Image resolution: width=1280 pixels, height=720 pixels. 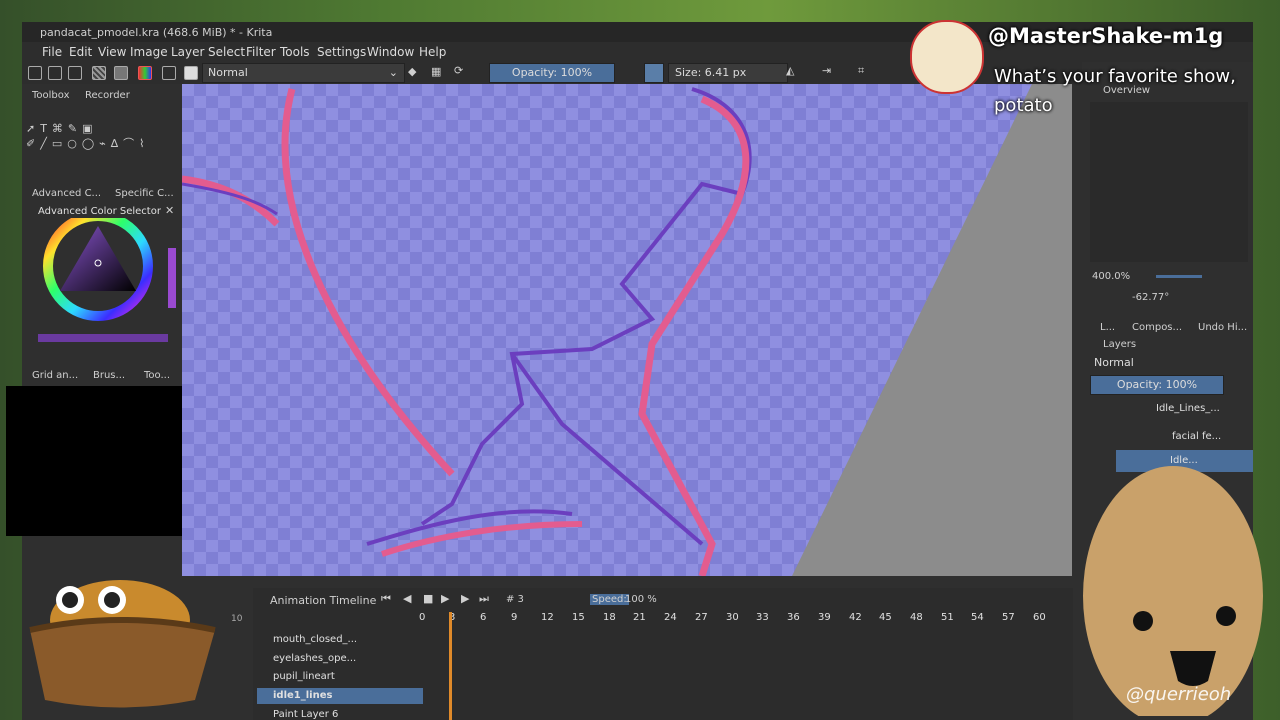 What do you see at coordinates (169, 210) in the screenshot?
I see `close-icon: ✕` at bounding box center [169, 210].